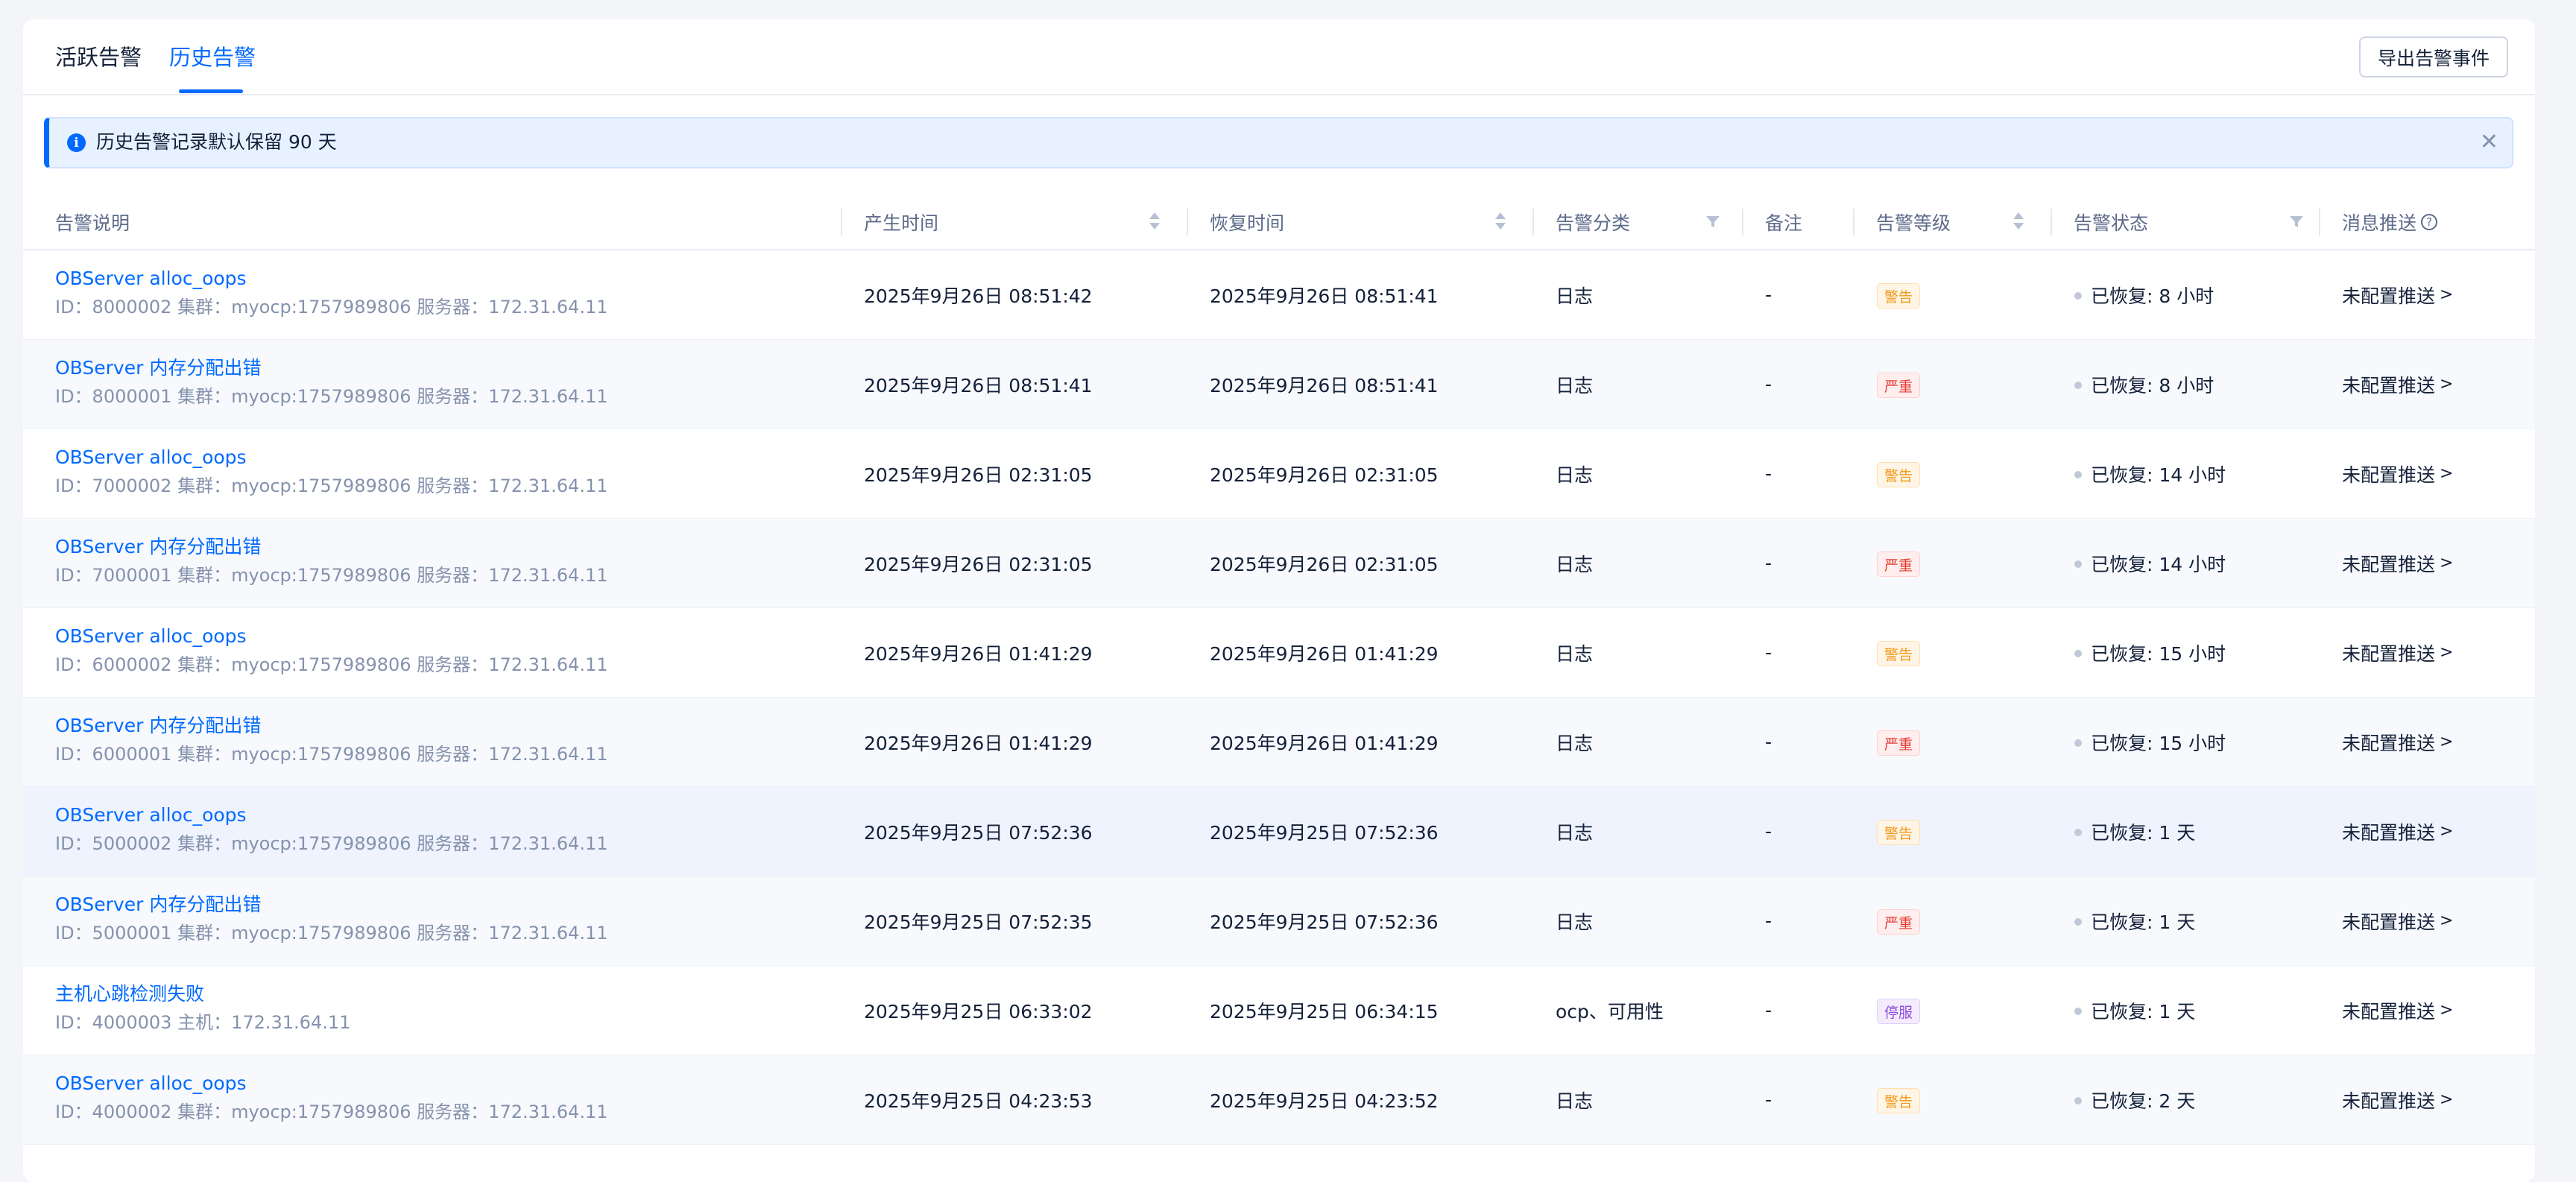  Describe the element at coordinates (2433, 57) in the screenshot. I see `export-alert-events-button: 导出告警事件` at that location.